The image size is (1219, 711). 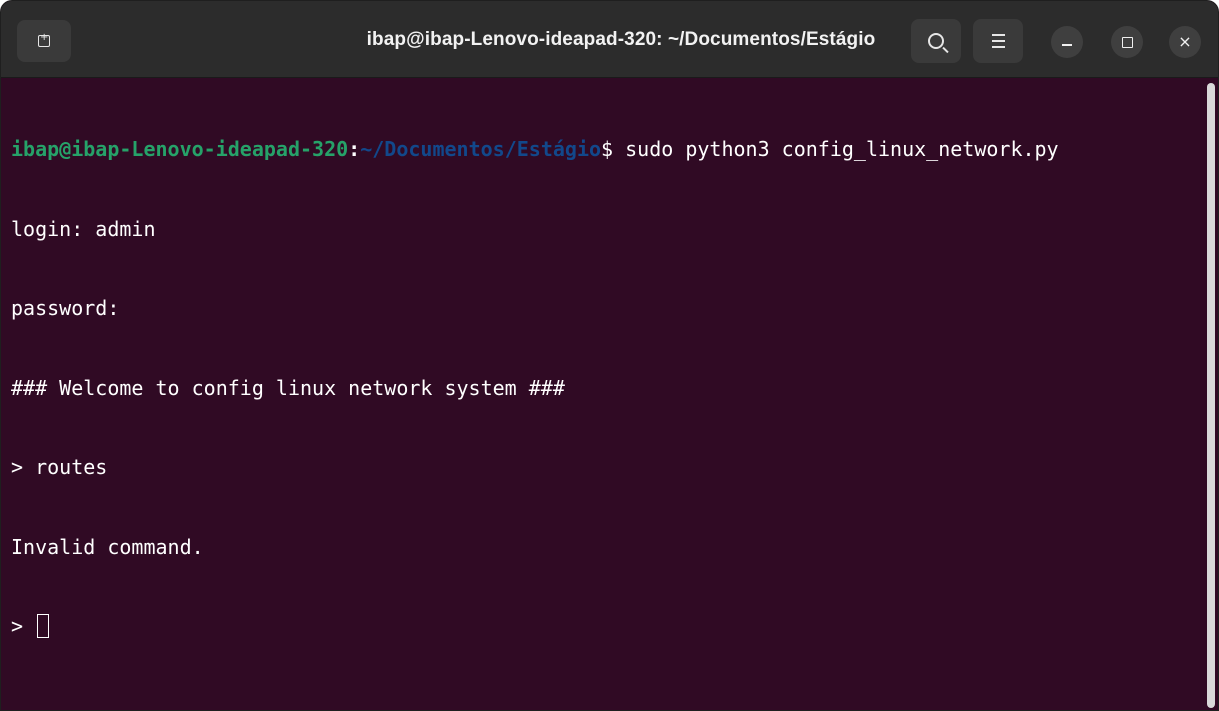 What do you see at coordinates (65, 308) in the screenshot?
I see `output-line: password:` at bounding box center [65, 308].